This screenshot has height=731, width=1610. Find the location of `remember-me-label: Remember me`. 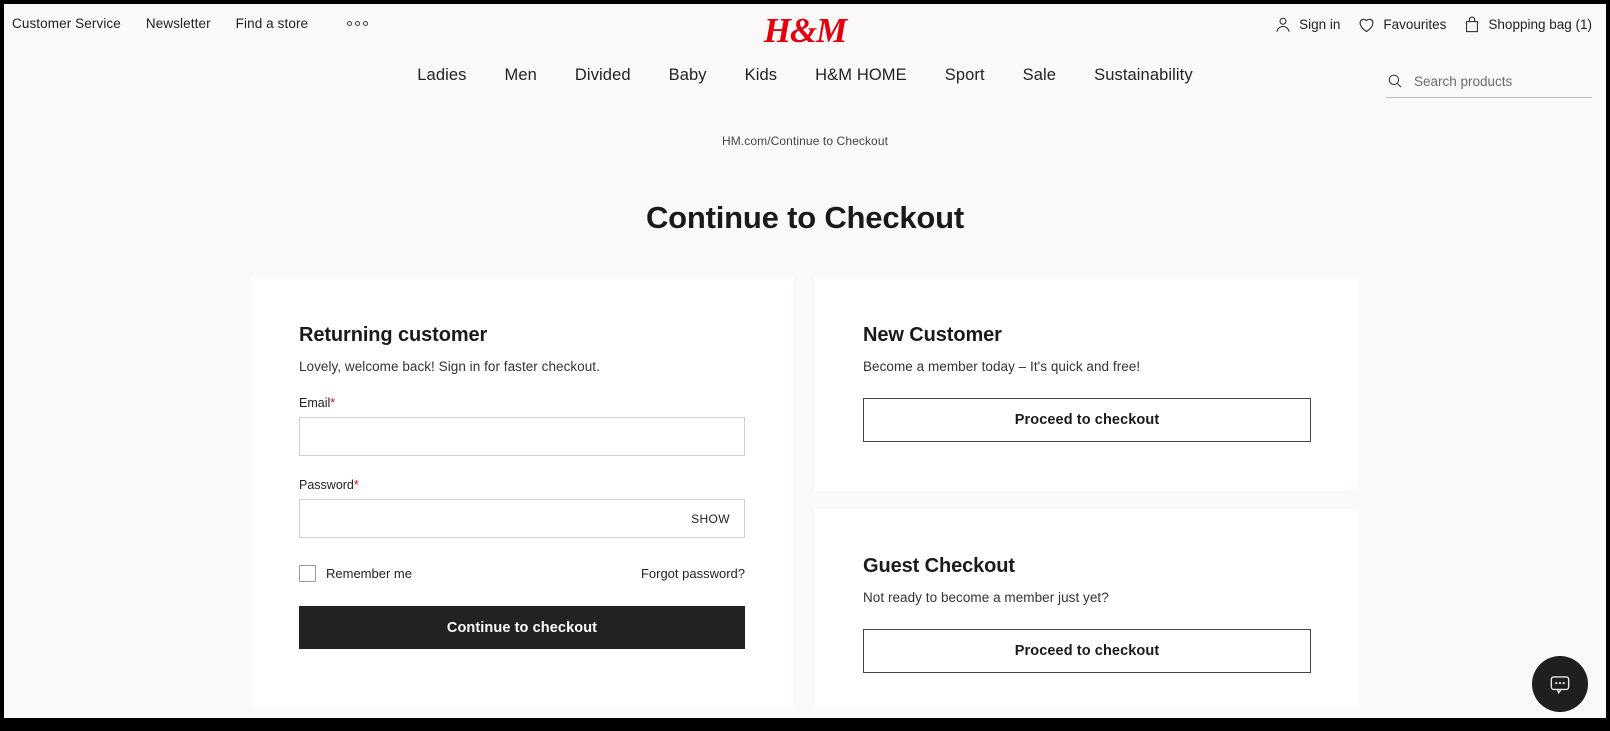

remember-me-label: Remember me is located at coordinates (369, 573).